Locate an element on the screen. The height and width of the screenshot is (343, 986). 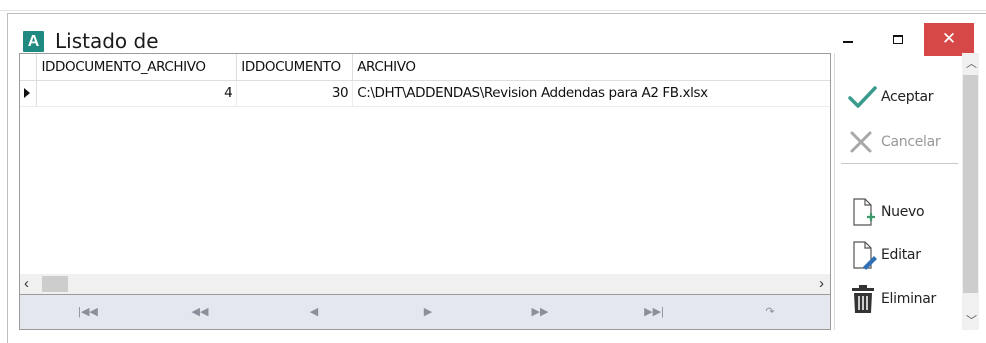
close-icon: ✕ is located at coordinates (949, 38).